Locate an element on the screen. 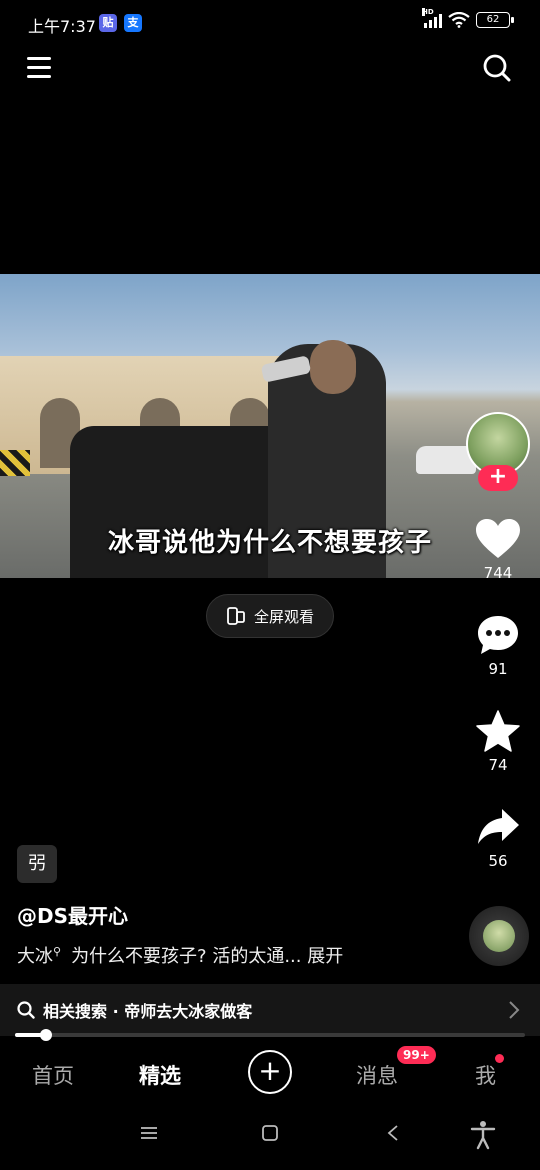 Image resolution: width=540 pixels, height=1170 pixels. share-count: 56 is located at coordinates (498, 861).